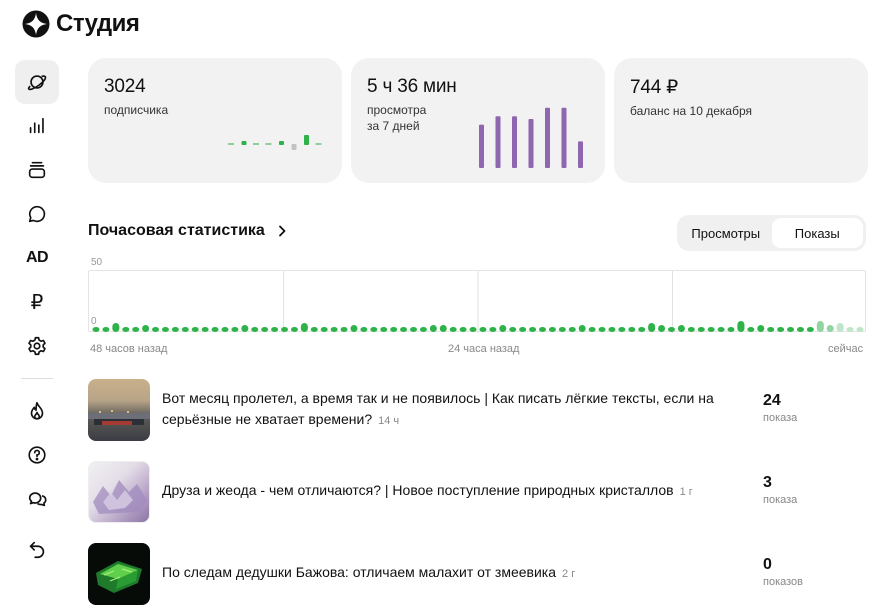 The image size is (881, 614). I want to click on sidebar-item-feedback, so click(37, 499).